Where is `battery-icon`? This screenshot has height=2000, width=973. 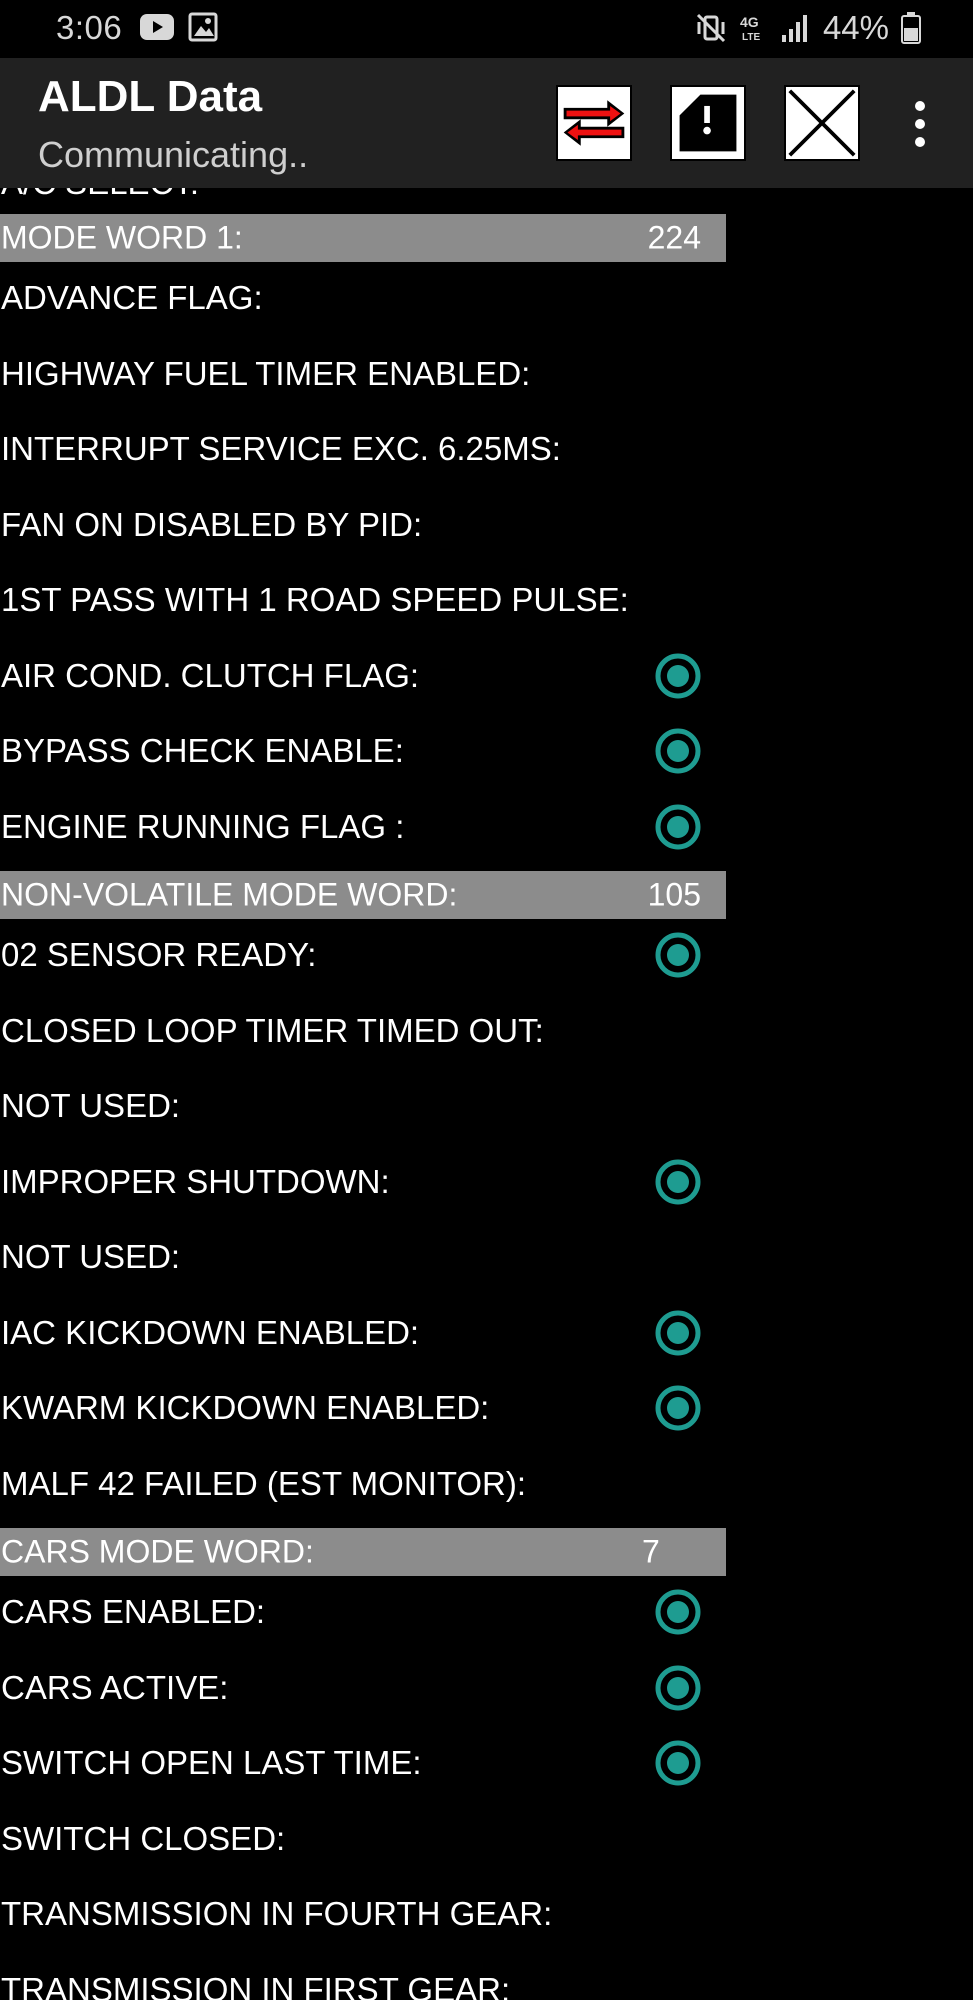 battery-icon is located at coordinates (911, 28).